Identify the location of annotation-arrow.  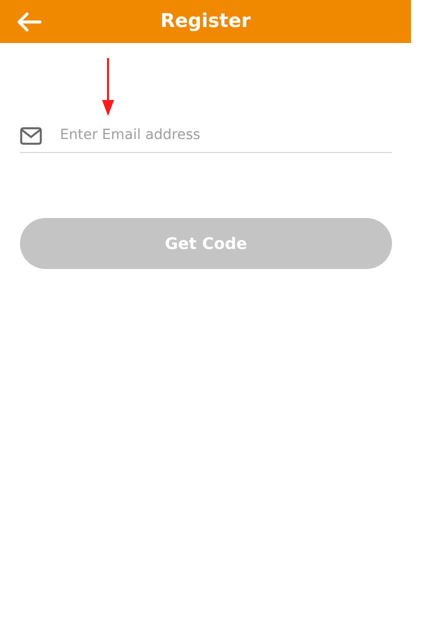
(108, 87).